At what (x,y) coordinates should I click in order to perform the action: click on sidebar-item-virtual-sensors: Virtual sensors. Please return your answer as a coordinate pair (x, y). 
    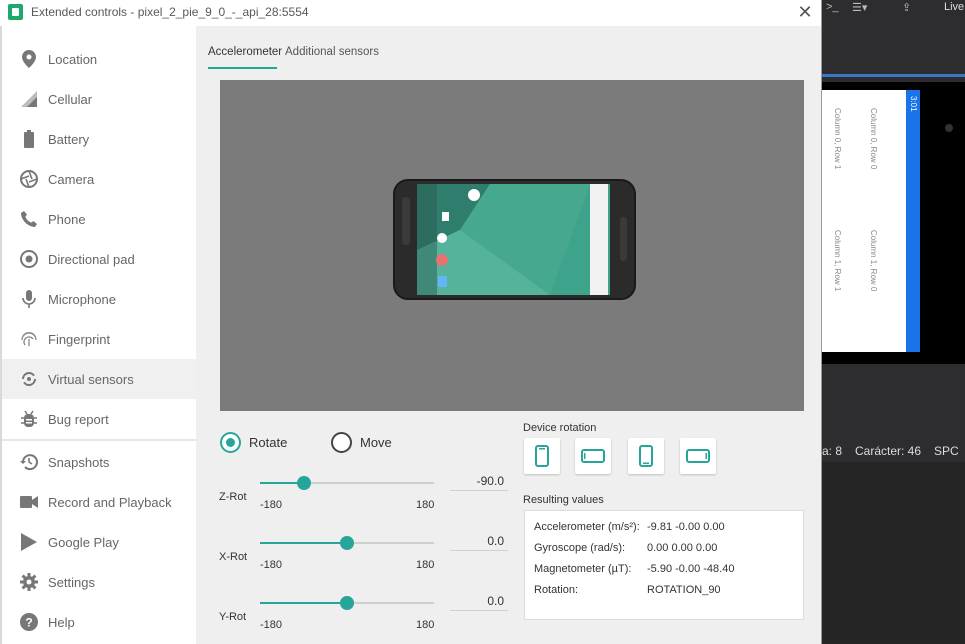
    Looking at the image, I should click on (100, 379).